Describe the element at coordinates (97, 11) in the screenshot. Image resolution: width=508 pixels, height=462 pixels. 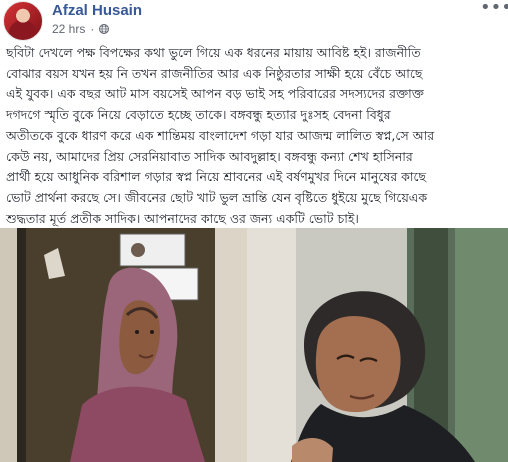
I see `author-name: Afzal Husain` at that location.